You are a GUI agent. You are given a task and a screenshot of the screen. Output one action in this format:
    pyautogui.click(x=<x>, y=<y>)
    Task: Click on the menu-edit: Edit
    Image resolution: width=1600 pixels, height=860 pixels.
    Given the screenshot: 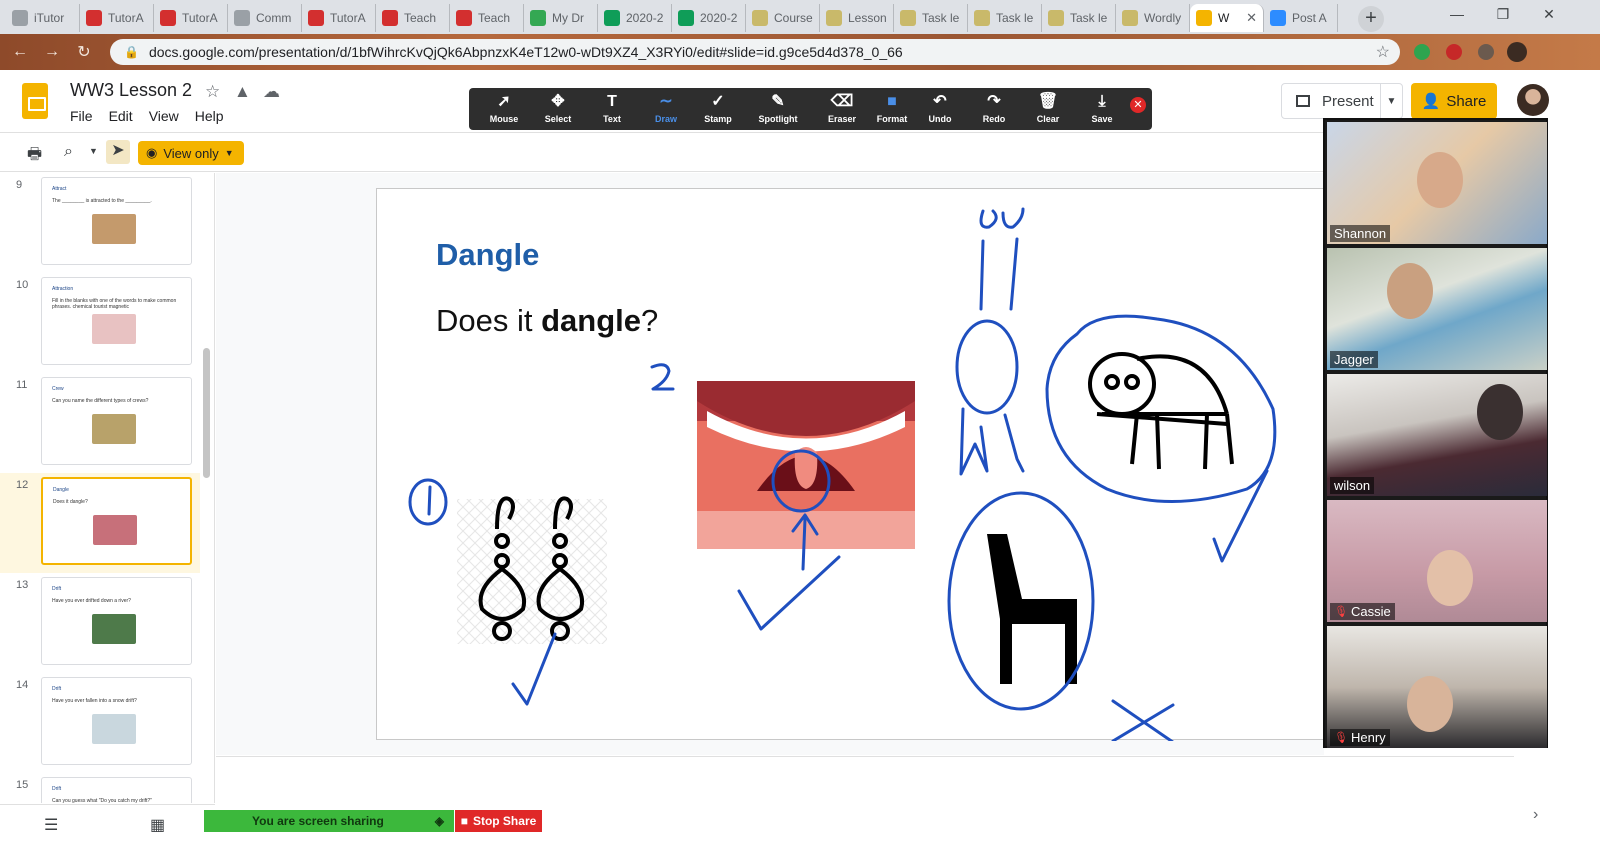 What is the action you would take?
    pyautogui.click(x=121, y=116)
    